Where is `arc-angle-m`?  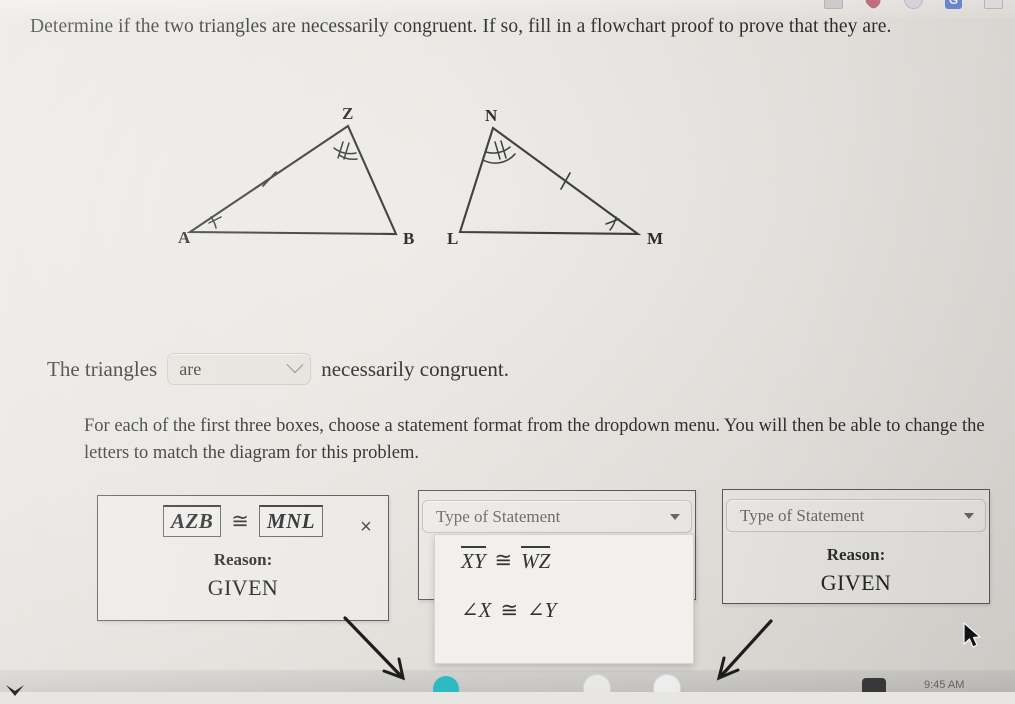 arc-angle-m is located at coordinates (613, 223).